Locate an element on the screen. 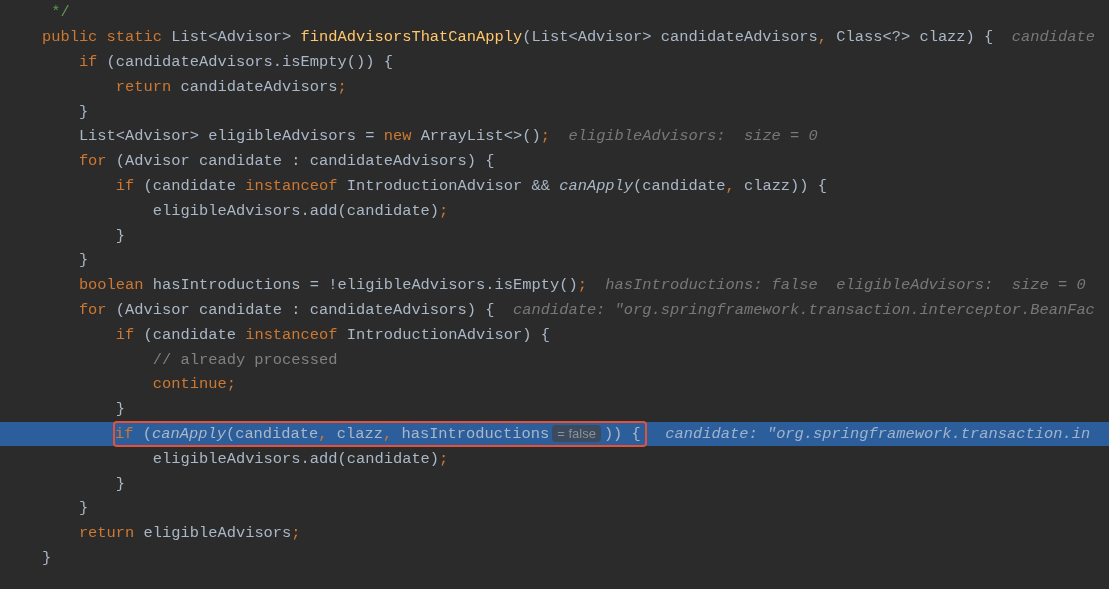 This screenshot has height=589, width=1109. code-line: )) { is located at coordinates (622, 433).